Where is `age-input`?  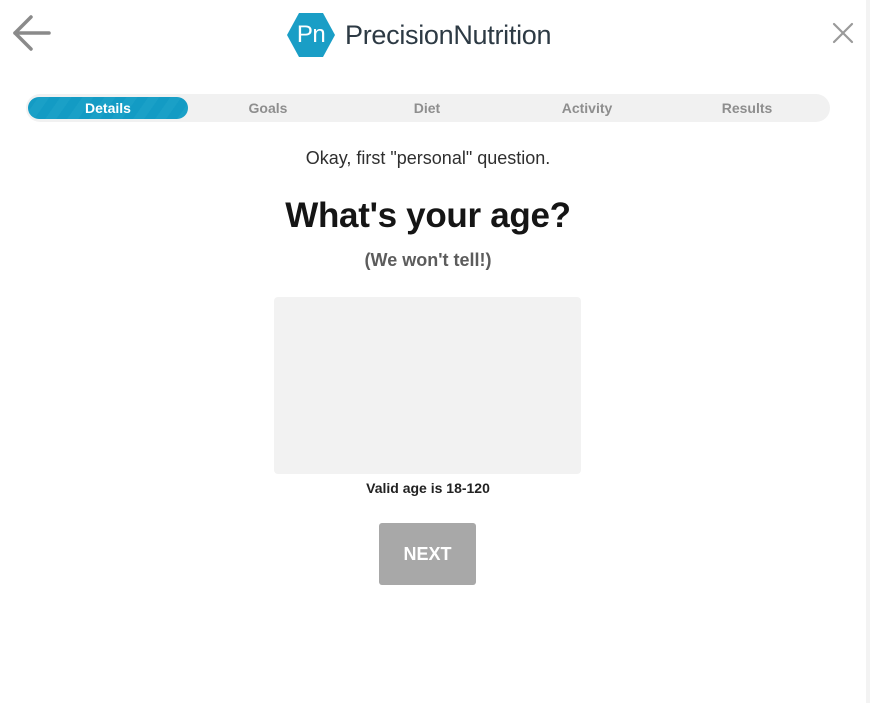
age-input is located at coordinates (427, 385).